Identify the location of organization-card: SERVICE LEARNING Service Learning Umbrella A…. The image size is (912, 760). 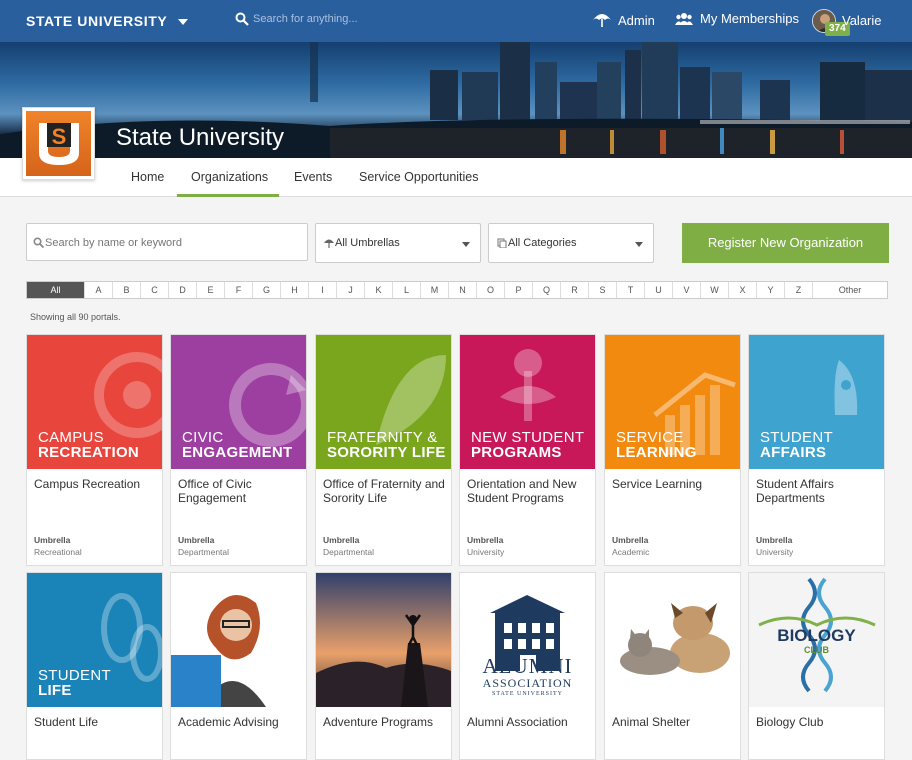
(672, 450).